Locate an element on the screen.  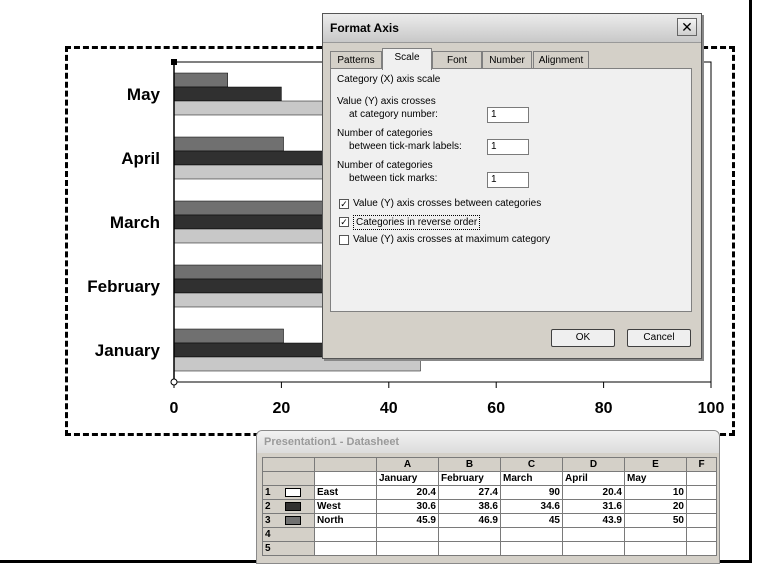
corner-cell is located at coordinates (288, 464).